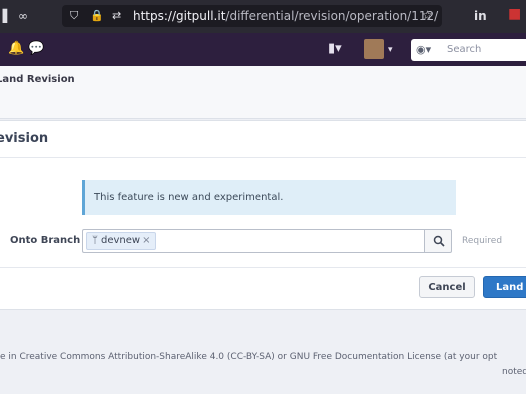  I want to click on extension-icon: ∞, so click(23, 16).